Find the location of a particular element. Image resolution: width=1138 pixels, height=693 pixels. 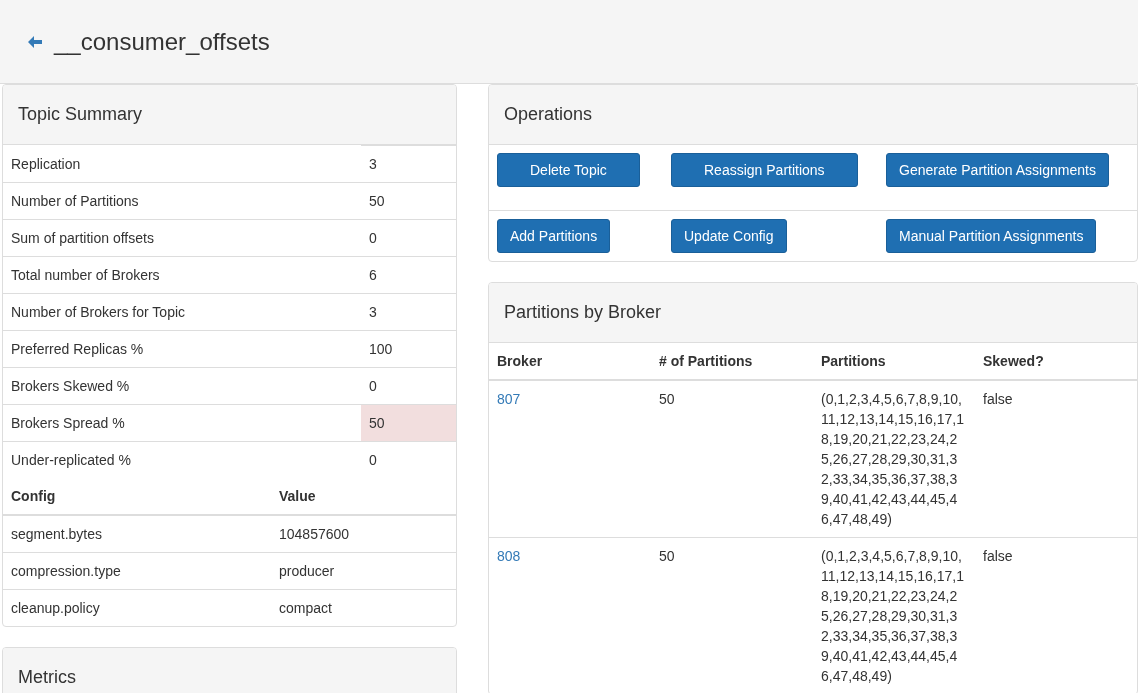

table-cell: cleanup.policy is located at coordinates (137, 607).